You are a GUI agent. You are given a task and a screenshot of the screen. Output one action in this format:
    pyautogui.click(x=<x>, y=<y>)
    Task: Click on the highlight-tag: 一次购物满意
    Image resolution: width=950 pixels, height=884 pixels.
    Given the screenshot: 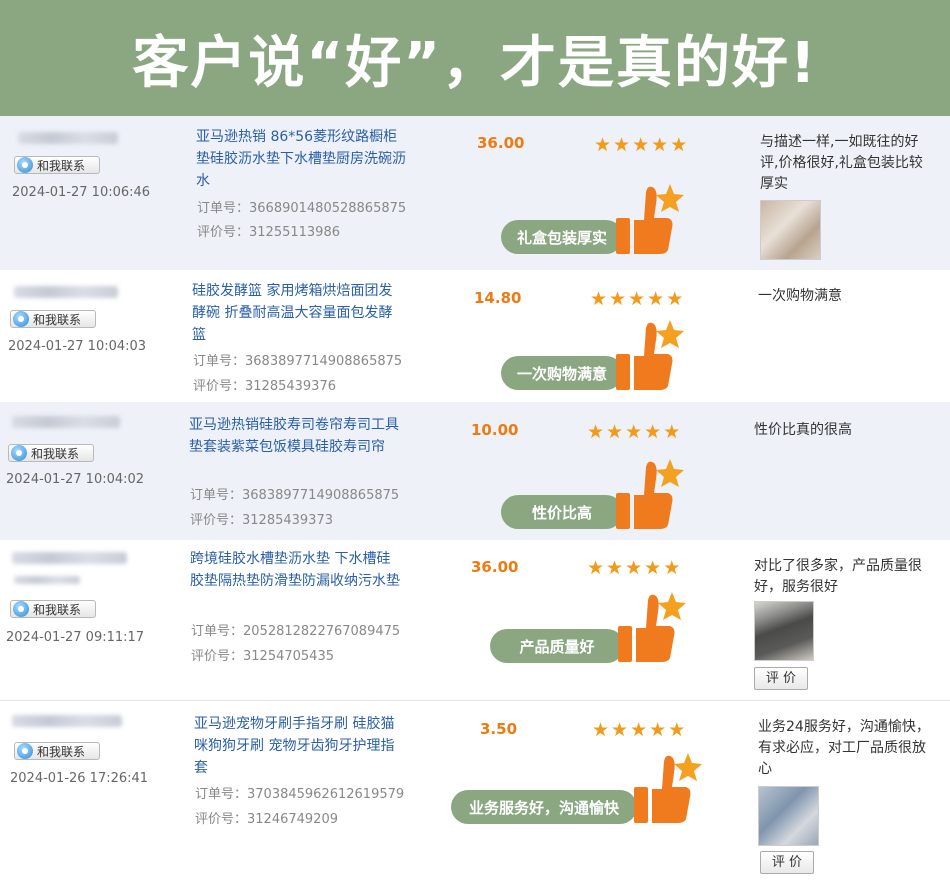 What is the action you would take?
    pyautogui.click(x=562, y=373)
    